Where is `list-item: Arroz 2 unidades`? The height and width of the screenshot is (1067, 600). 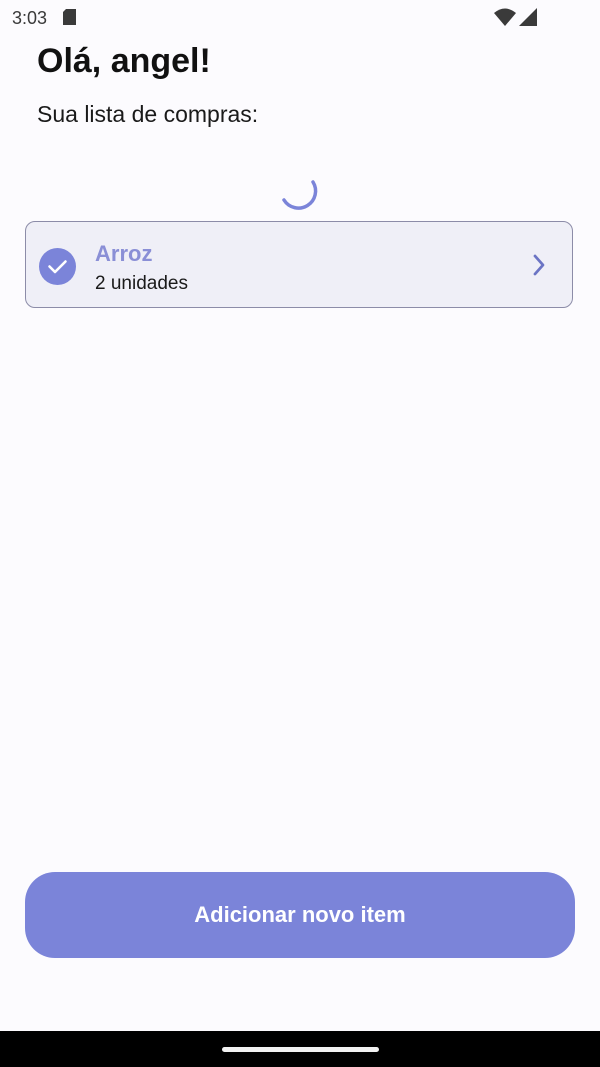
list-item: Arroz 2 unidades is located at coordinates (299, 264).